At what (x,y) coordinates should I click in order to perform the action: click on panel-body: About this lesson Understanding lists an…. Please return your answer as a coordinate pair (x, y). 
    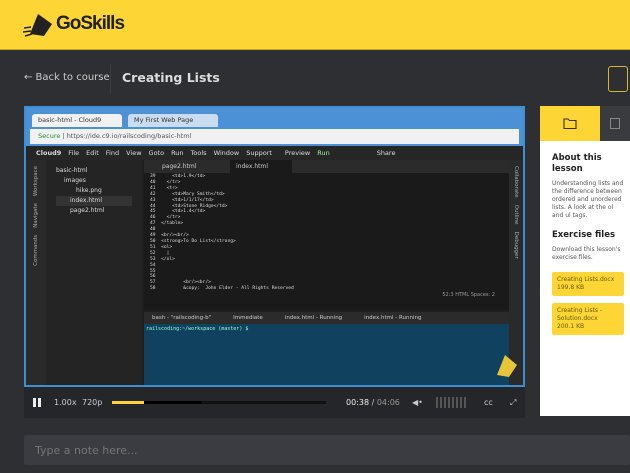
    Looking at the image, I should click on (585, 238).